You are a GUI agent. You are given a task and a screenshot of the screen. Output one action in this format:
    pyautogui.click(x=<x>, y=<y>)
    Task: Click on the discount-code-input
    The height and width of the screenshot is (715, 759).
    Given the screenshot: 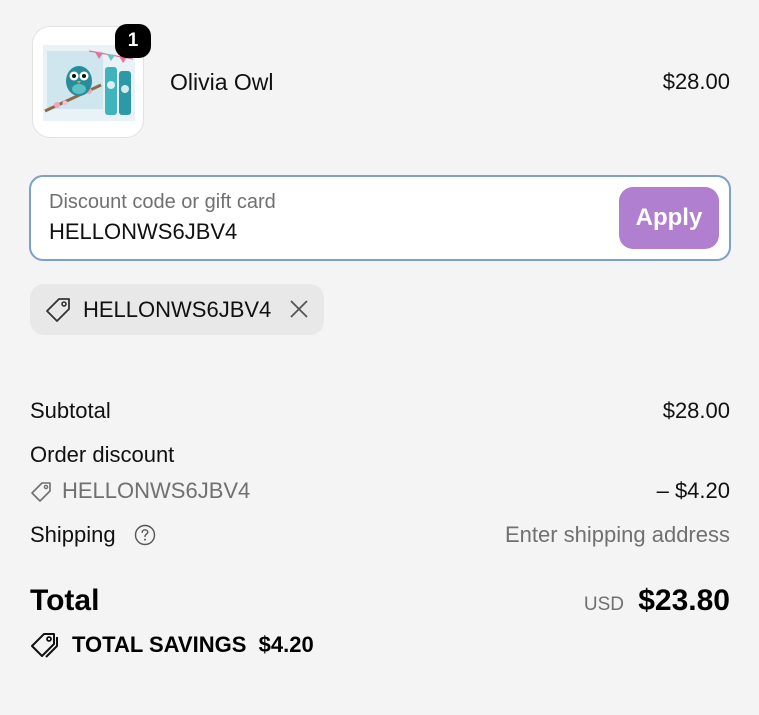 What is the action you would take?
    pyautogui.click(x=319, y=232)
    